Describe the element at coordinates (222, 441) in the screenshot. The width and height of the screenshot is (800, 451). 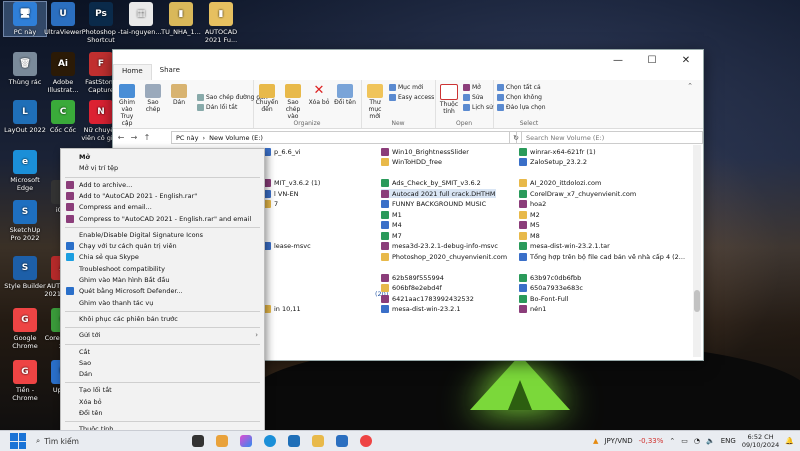
I see `widgets-icon` at that location.